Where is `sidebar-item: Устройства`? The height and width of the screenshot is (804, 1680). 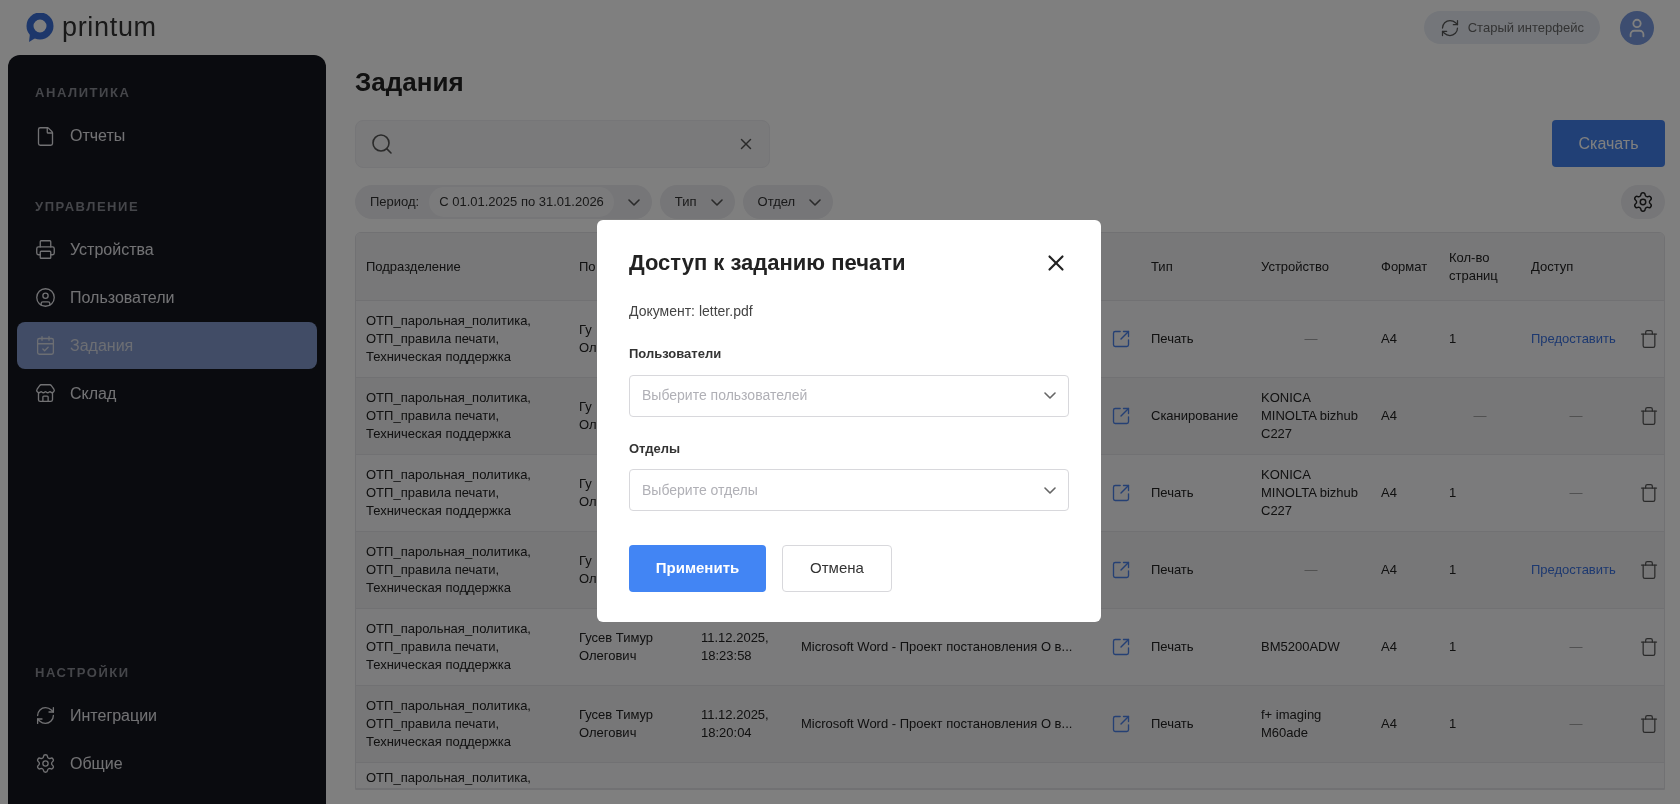
sidebar-item: Устройства is located at coordinates (167, 249).